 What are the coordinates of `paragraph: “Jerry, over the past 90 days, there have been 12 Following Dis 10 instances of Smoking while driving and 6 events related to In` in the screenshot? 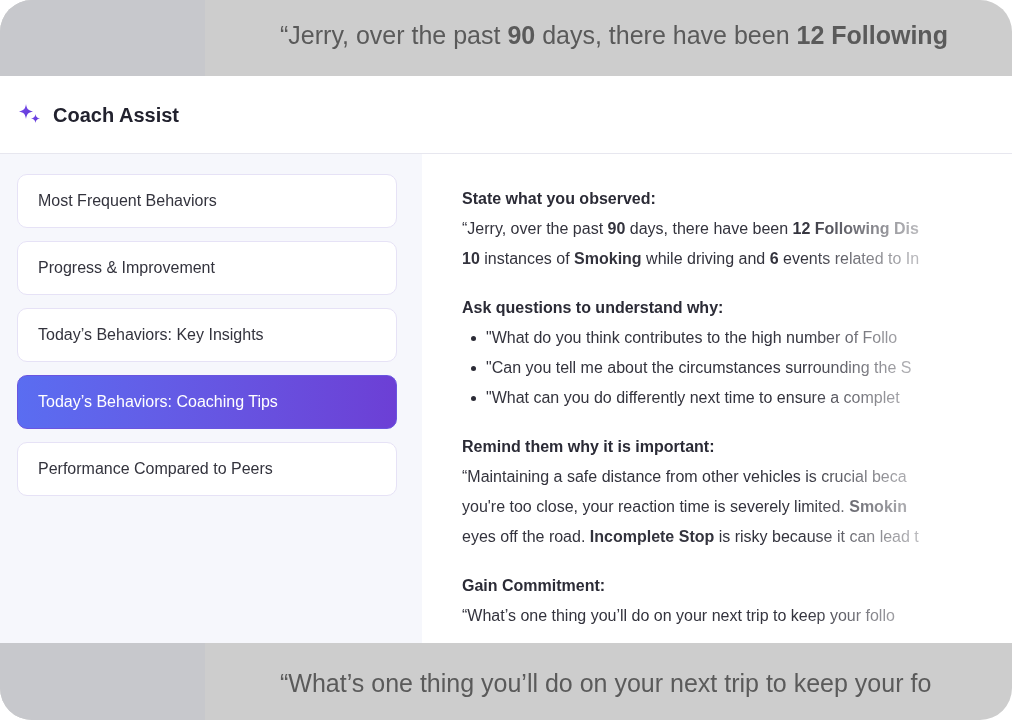 It's located at (691, 244).